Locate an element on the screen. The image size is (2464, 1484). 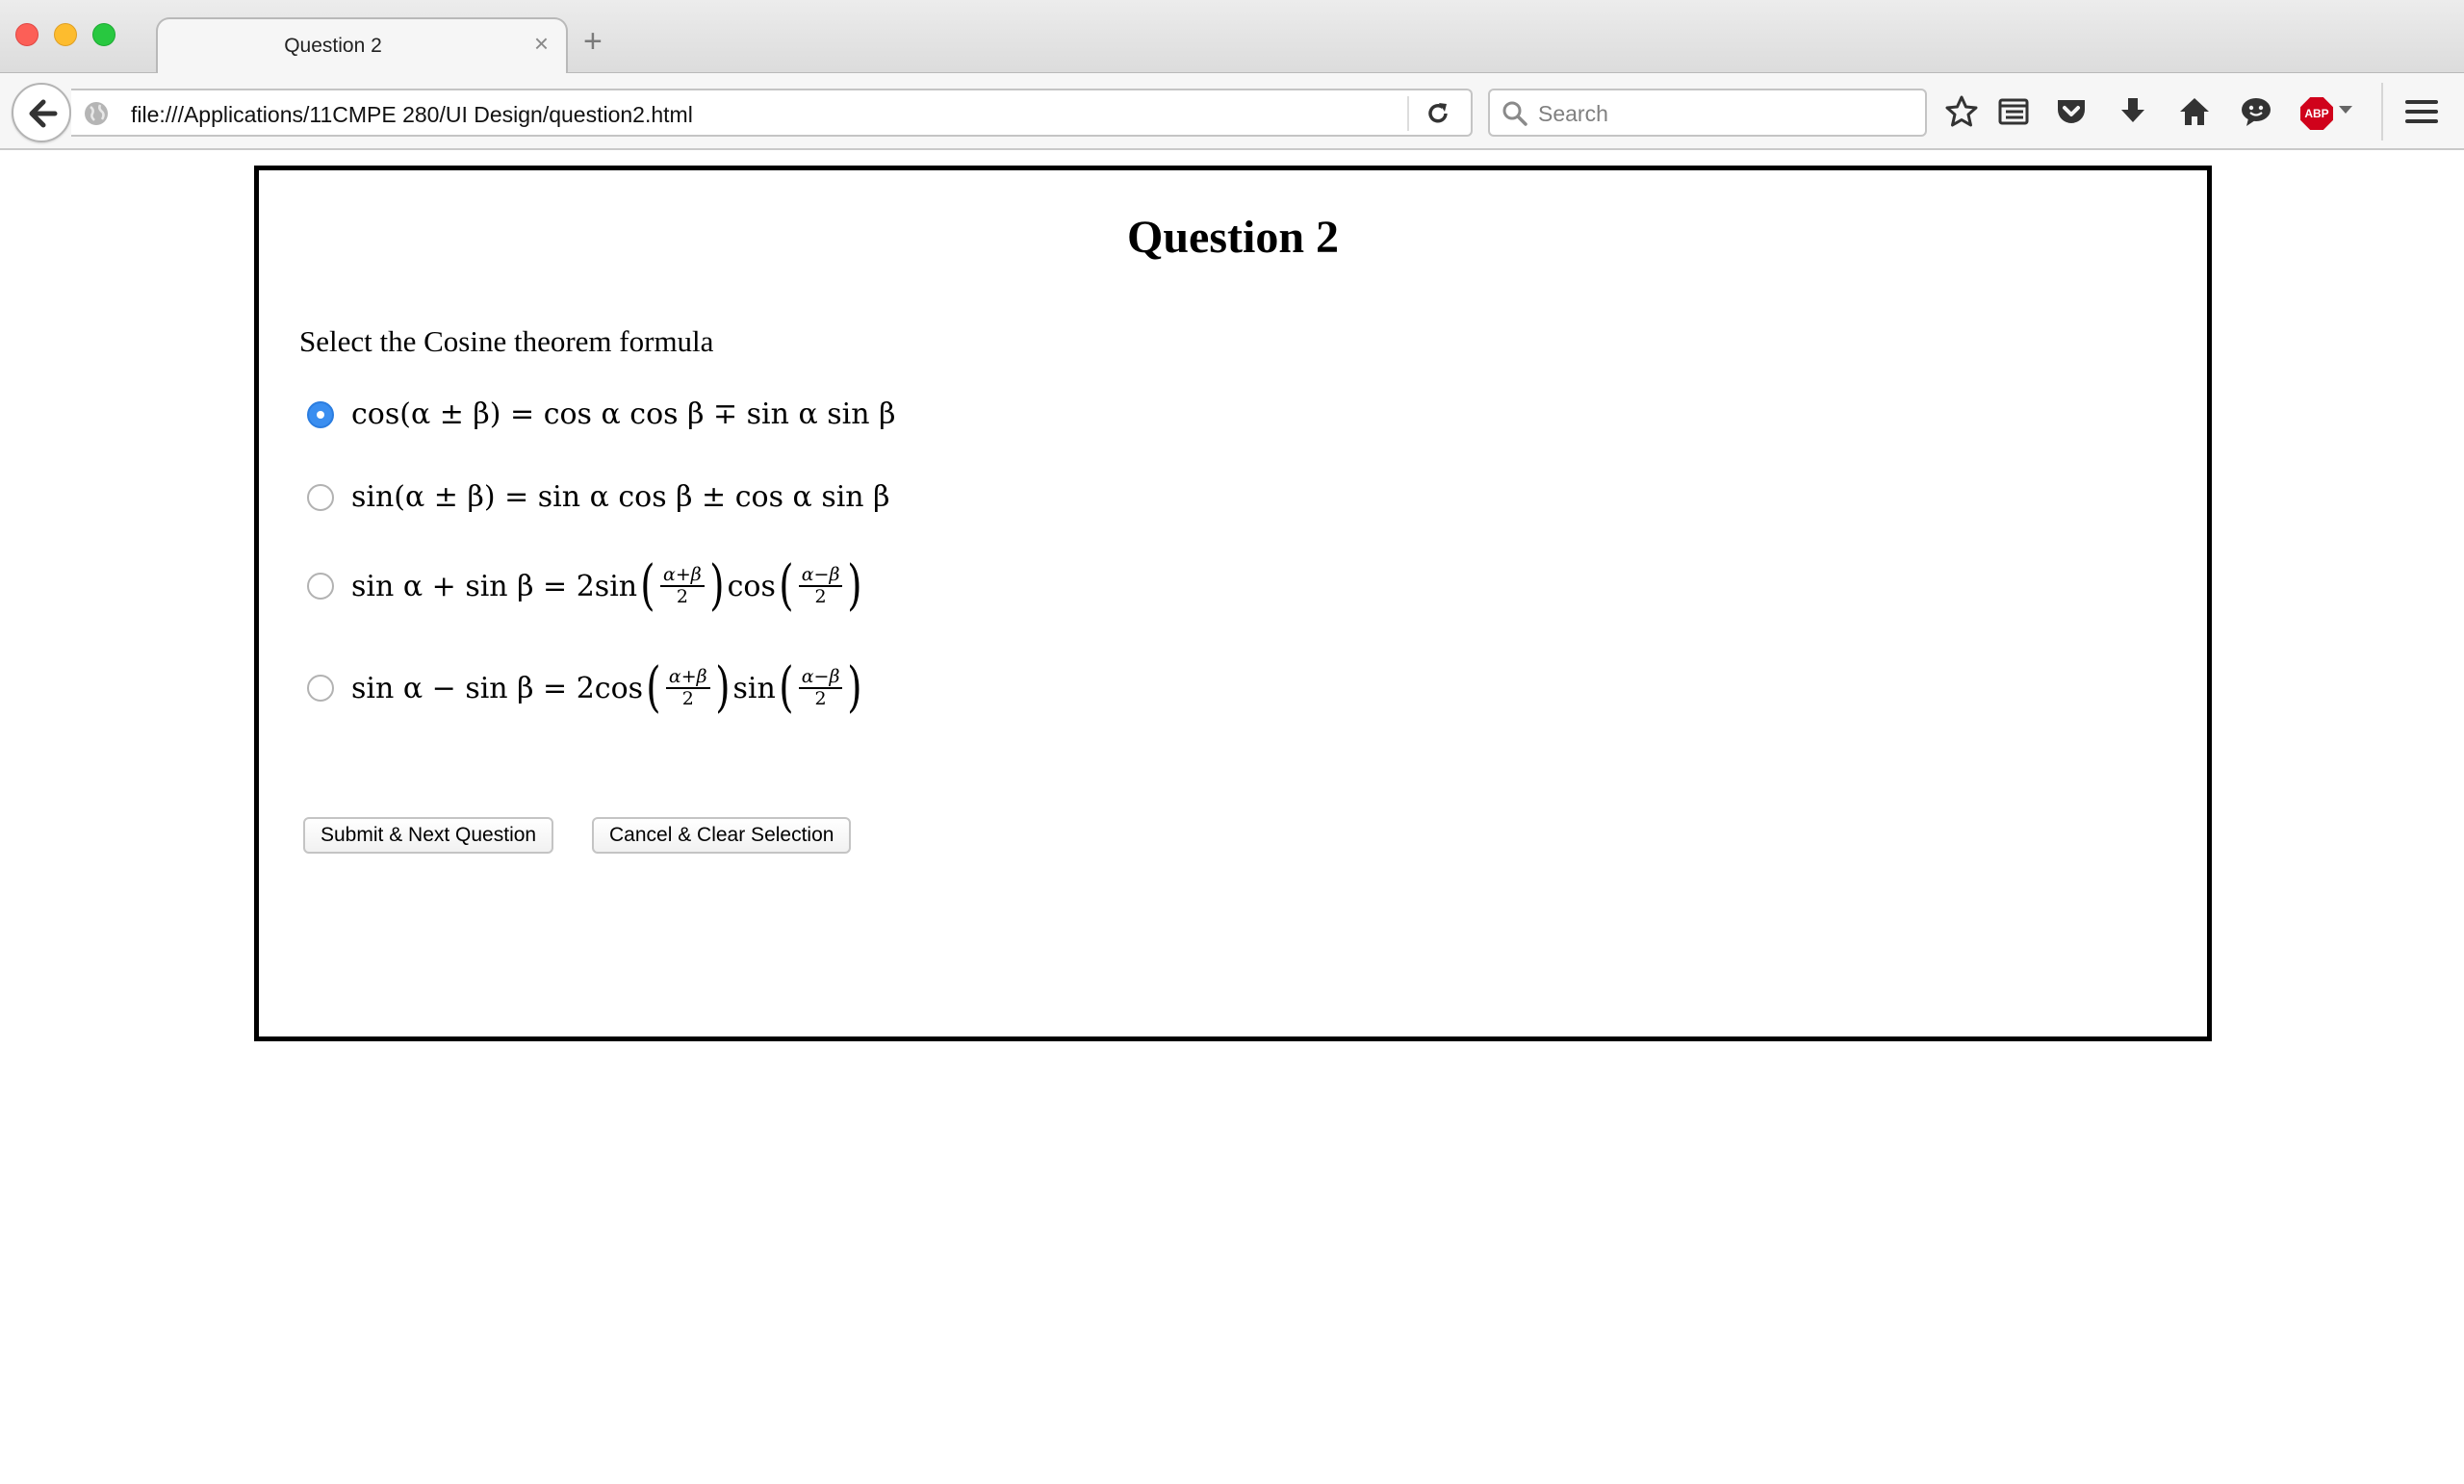
answer-option-2: sin(α ± β) = sin α cos β ± cos α sin β is located at coordinates (598, 497).